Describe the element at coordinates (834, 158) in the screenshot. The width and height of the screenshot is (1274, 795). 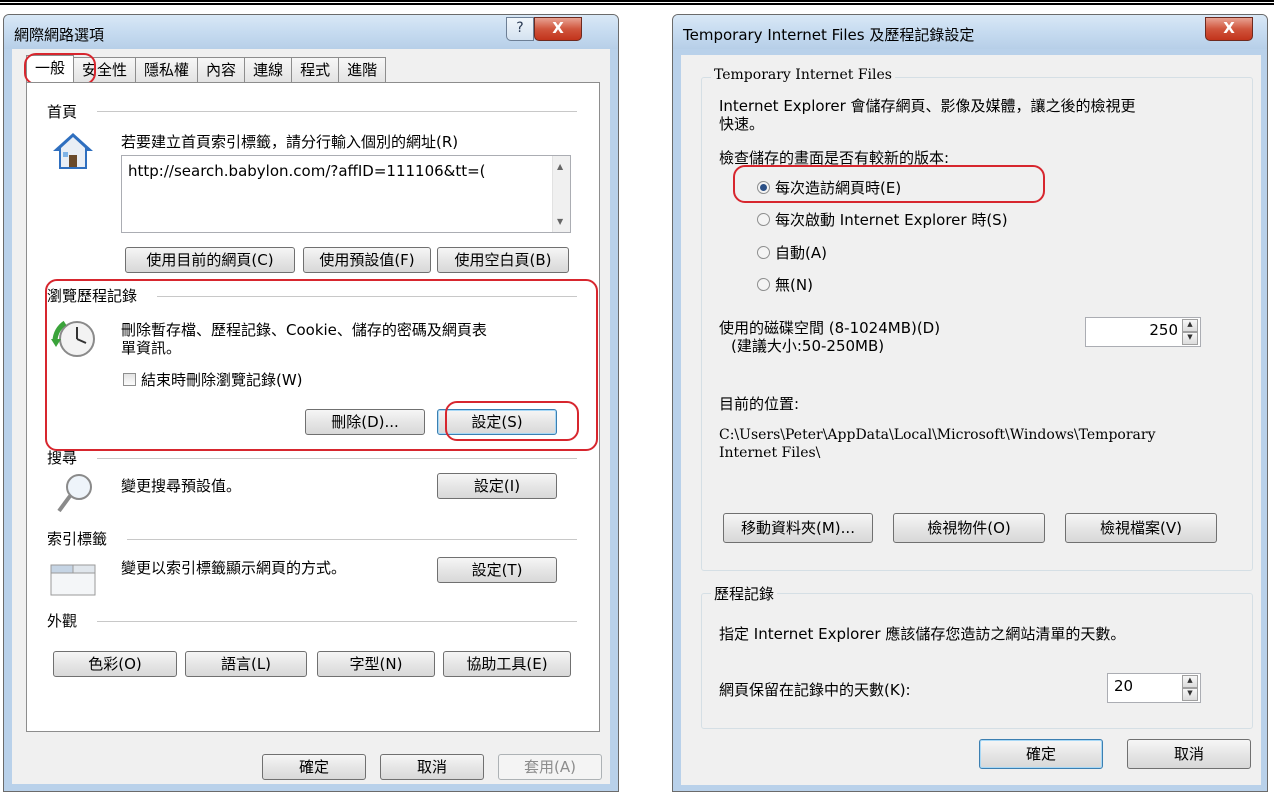
I see `check-newer-label: 檢查儲存的畫面是否有較新的版本:` at that location.